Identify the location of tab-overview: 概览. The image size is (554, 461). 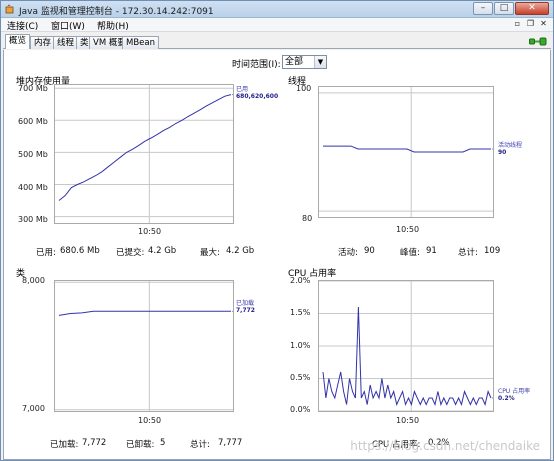
(18, 41).